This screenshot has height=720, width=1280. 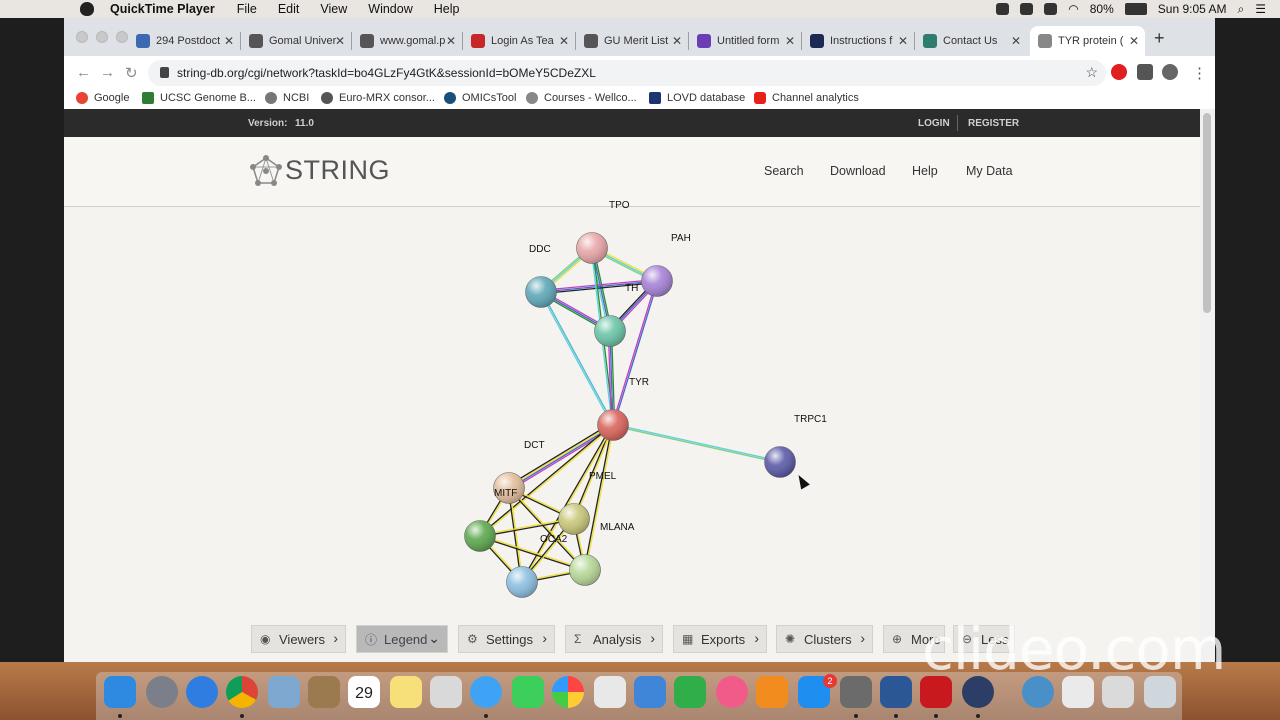 I want to click on network-node-trpc1: TRPC1, so click(x=796, y=446).